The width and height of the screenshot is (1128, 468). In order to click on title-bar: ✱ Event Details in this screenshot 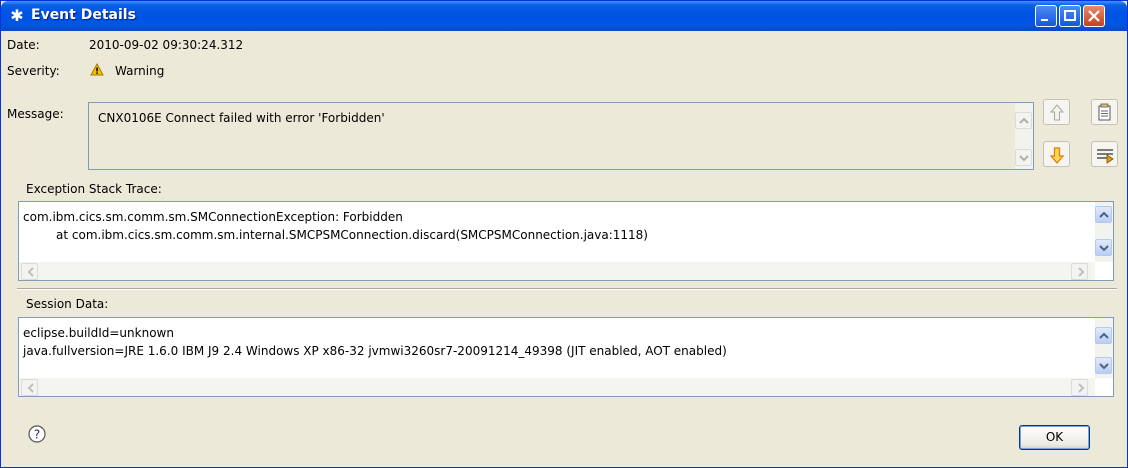, I will do `click(564, 16)`.